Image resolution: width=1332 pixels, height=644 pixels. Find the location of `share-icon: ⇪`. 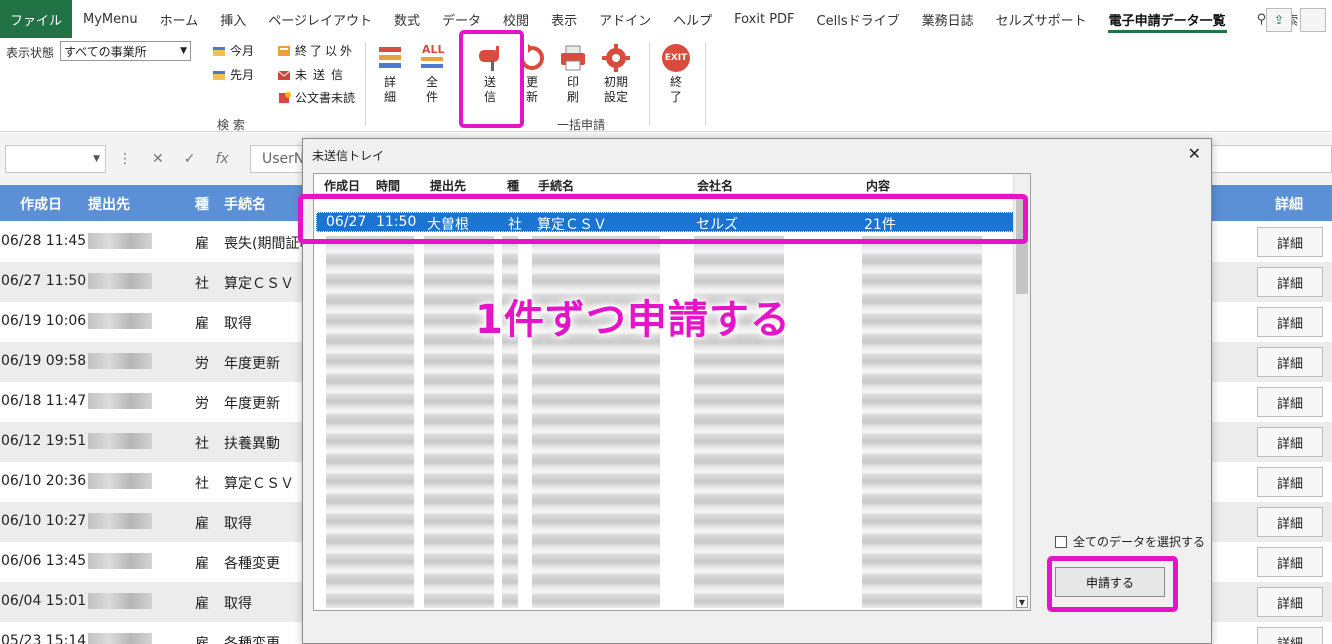

share-icon: ⇪ is located at coordinates (1279, 20).